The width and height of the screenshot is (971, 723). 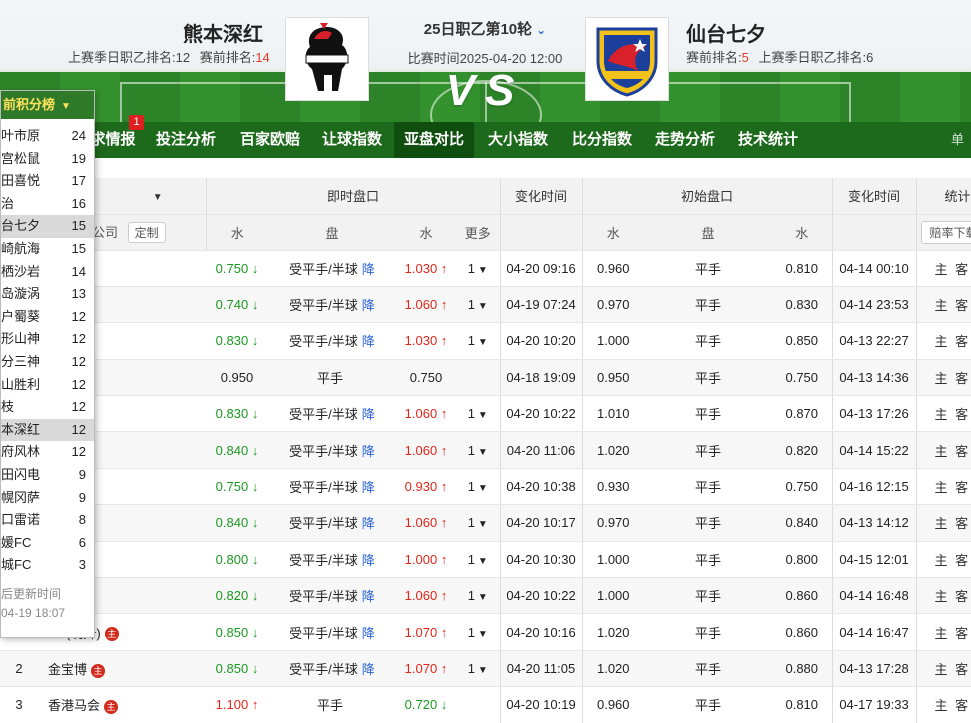 What do you see at coordinates (518, 140) in the screenshot?
I see `tab-over-under: 大小指数` at bounding box center [518, 140].